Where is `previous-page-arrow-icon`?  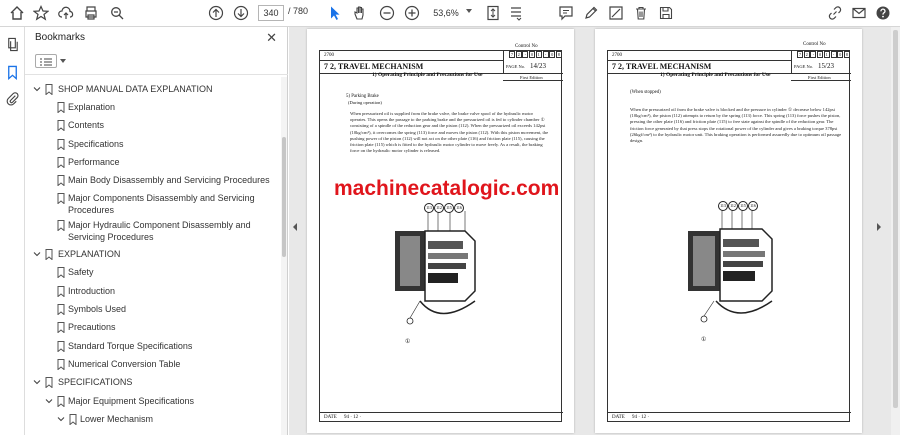 previous-page-arrow-icon is located at coordinates (295, 227).